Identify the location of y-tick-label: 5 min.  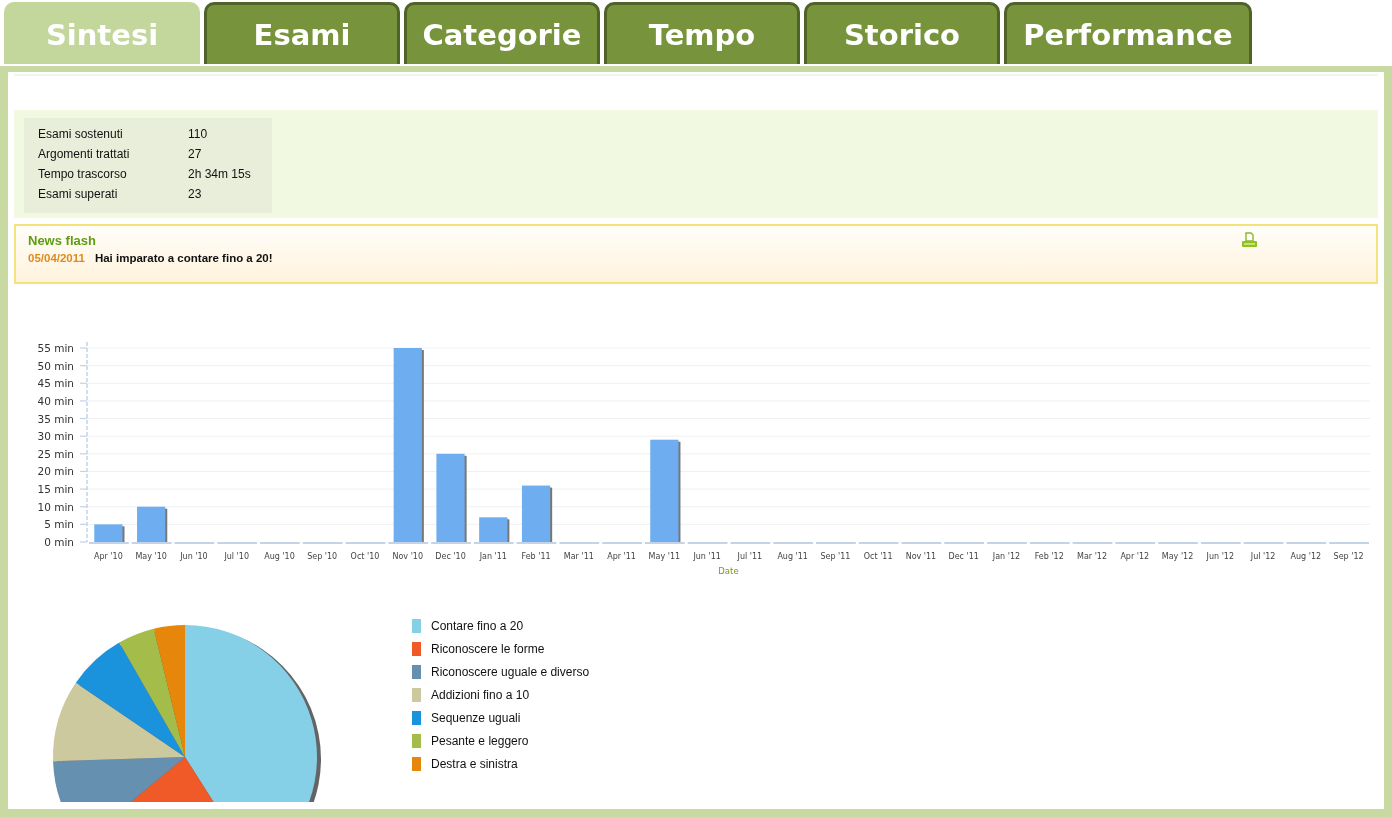
(59, 524).